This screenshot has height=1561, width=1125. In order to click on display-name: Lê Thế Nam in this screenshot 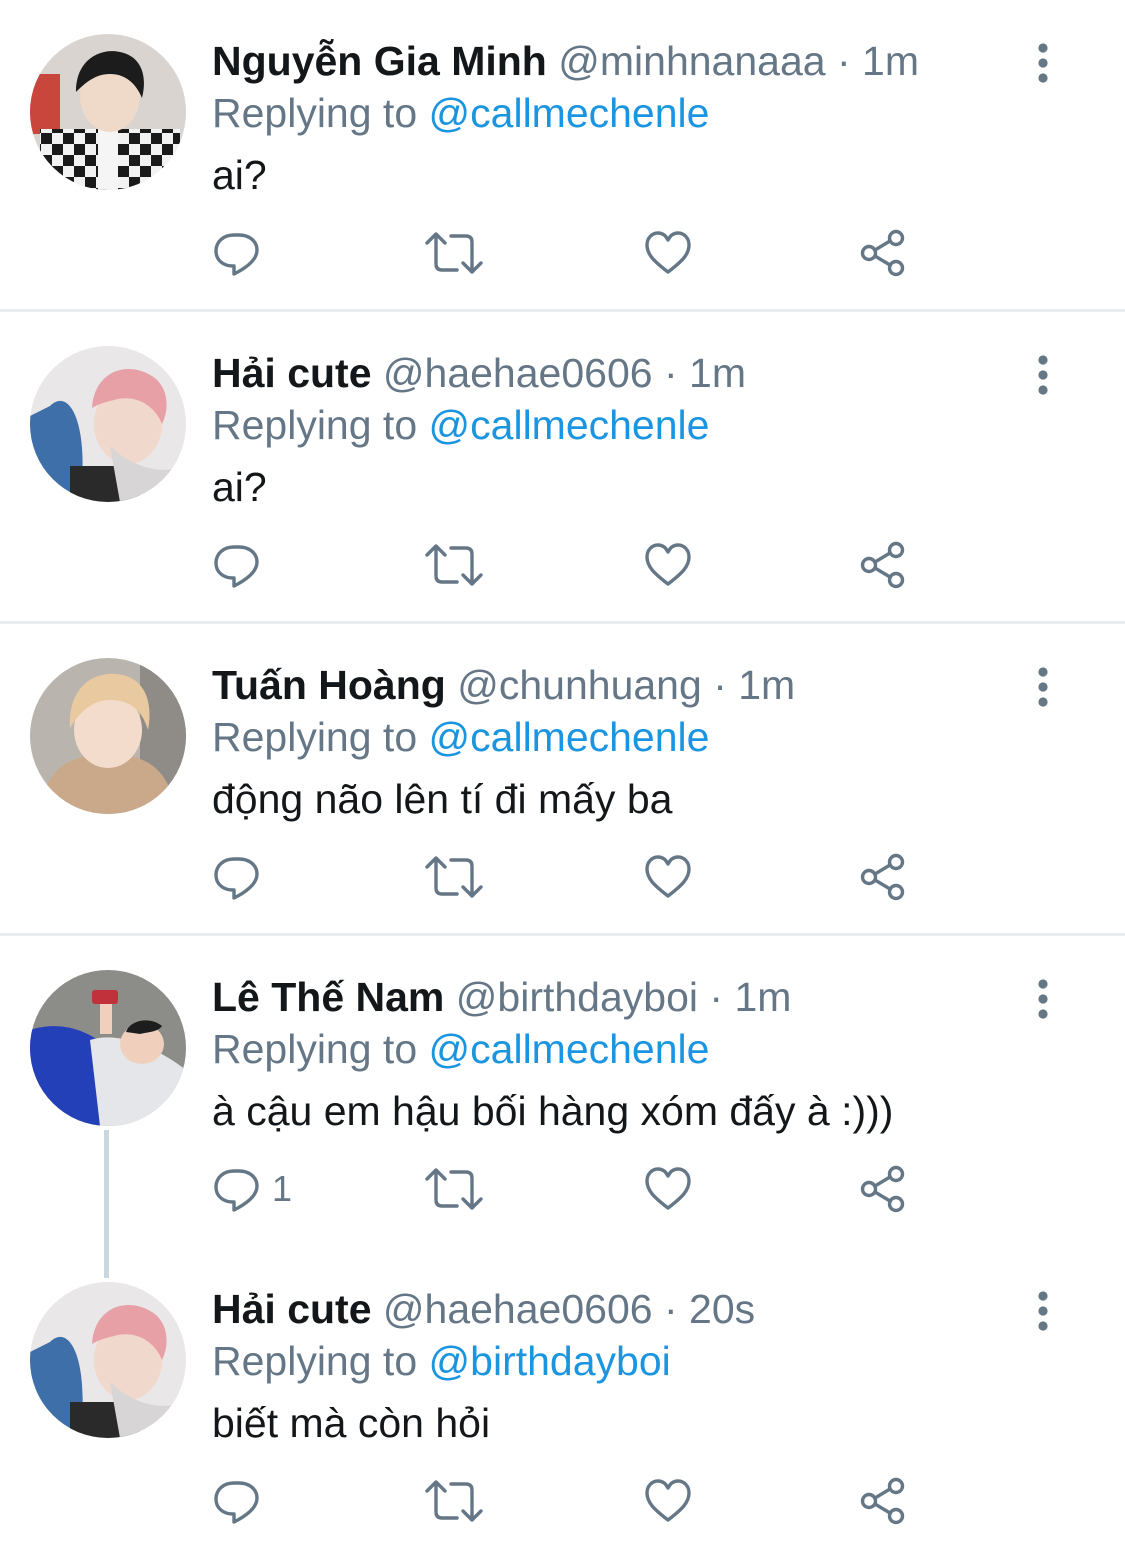, I will do `click(328, 997)`.